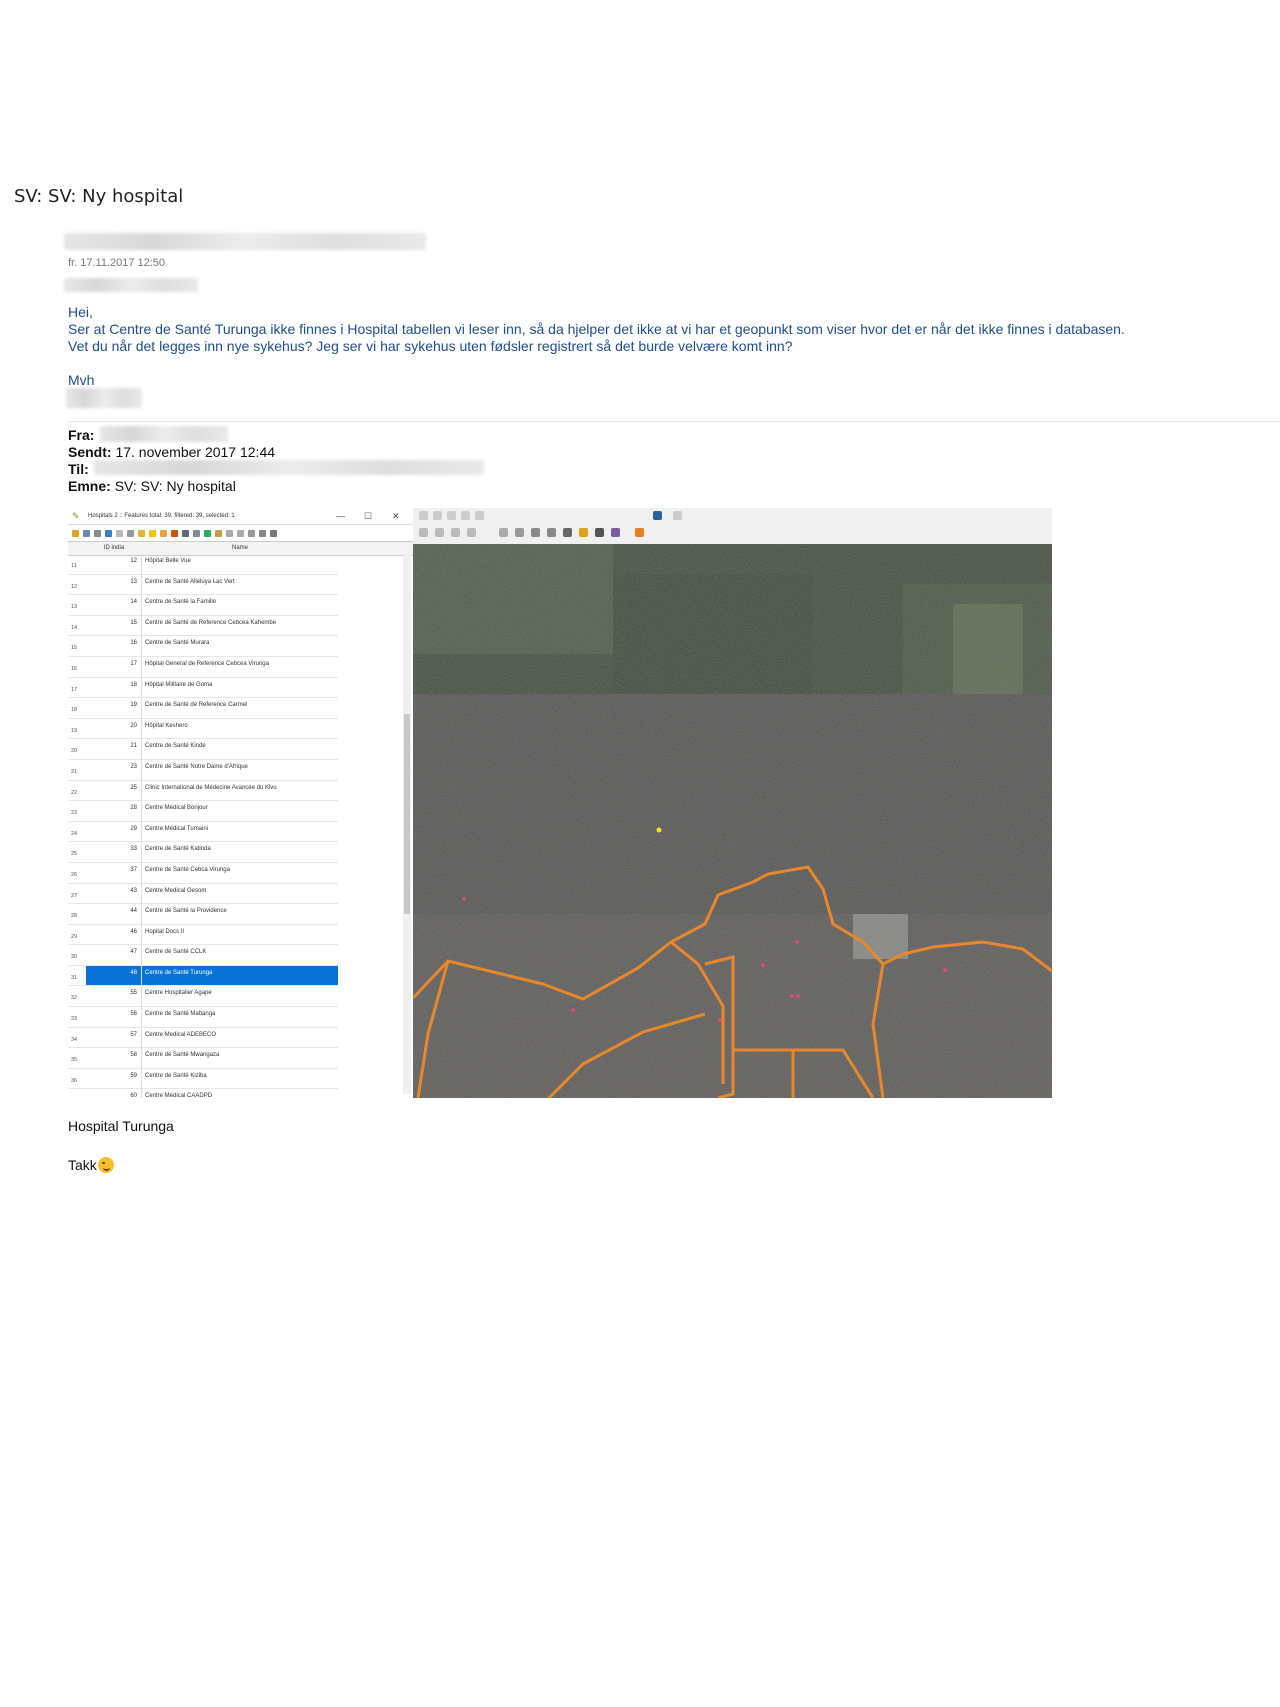 The image size is (1280, 1707). What do you see at coordinates (240, 894) in the screenshot?
I see `name-cell: Centre Medical Gesom` at bounding box center [240, 894].